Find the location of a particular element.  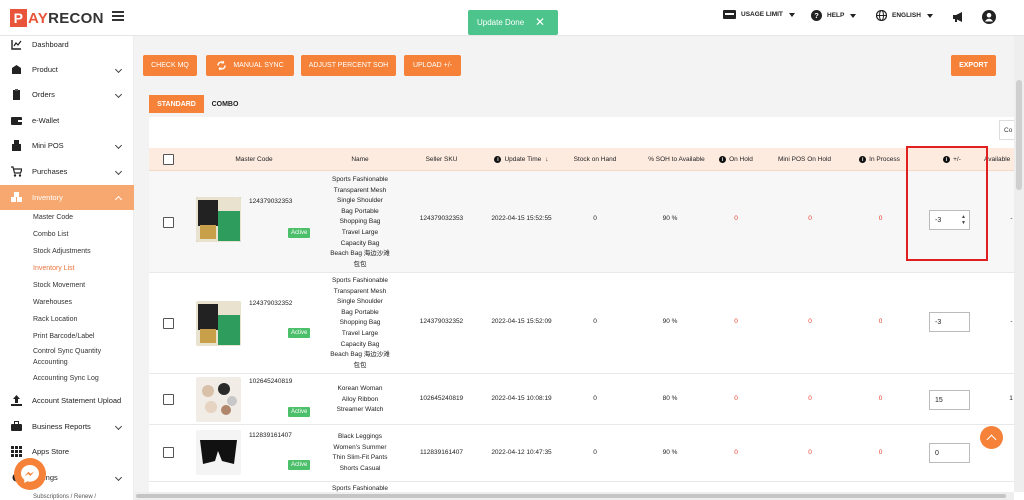

user-avatar-icon is located at coordinates (989, 17).